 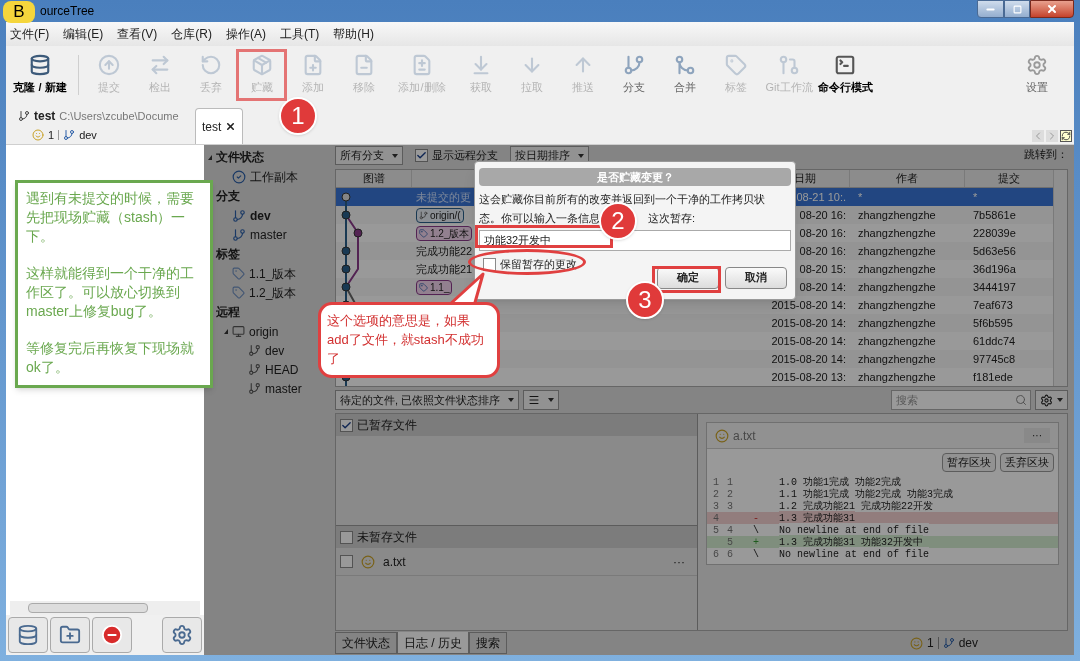 I want to click on date-cell-text: 08-21 10:., so click(x=821, y=197).